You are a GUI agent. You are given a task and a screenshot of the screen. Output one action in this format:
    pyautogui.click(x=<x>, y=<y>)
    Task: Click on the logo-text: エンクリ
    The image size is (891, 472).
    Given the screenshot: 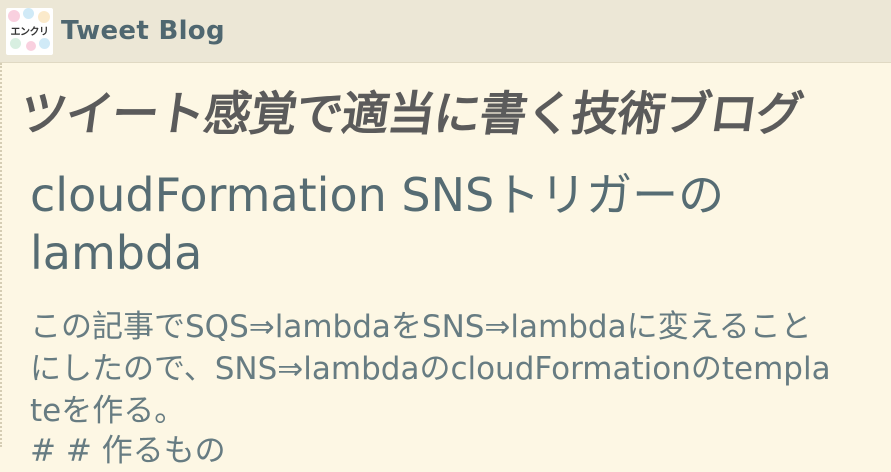 What is the action you would take?
    pyautogui.click(x=30, y=32)
    